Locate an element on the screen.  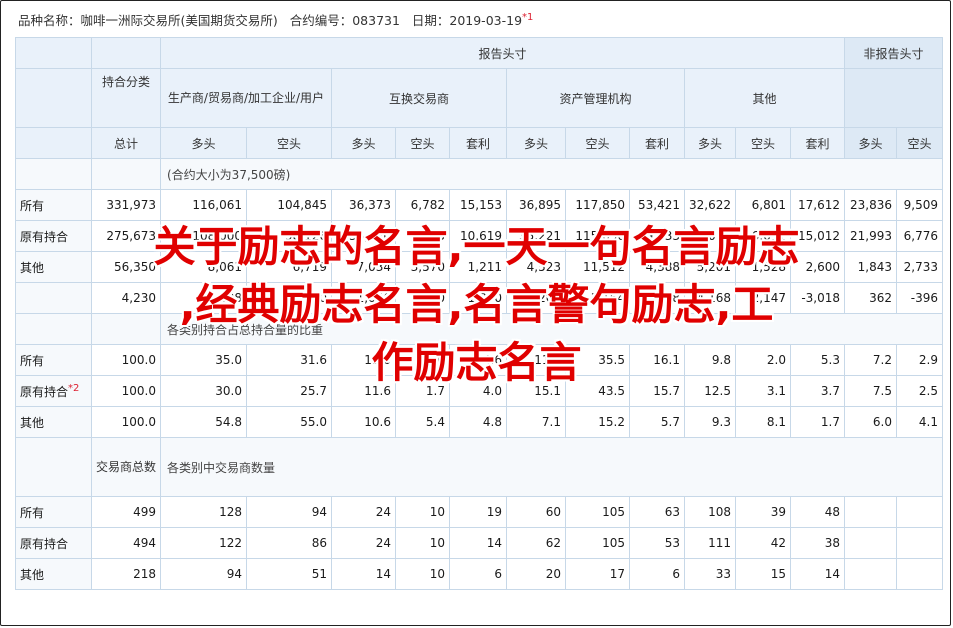
value-cell: 20 is located at coordinates (536, 574).